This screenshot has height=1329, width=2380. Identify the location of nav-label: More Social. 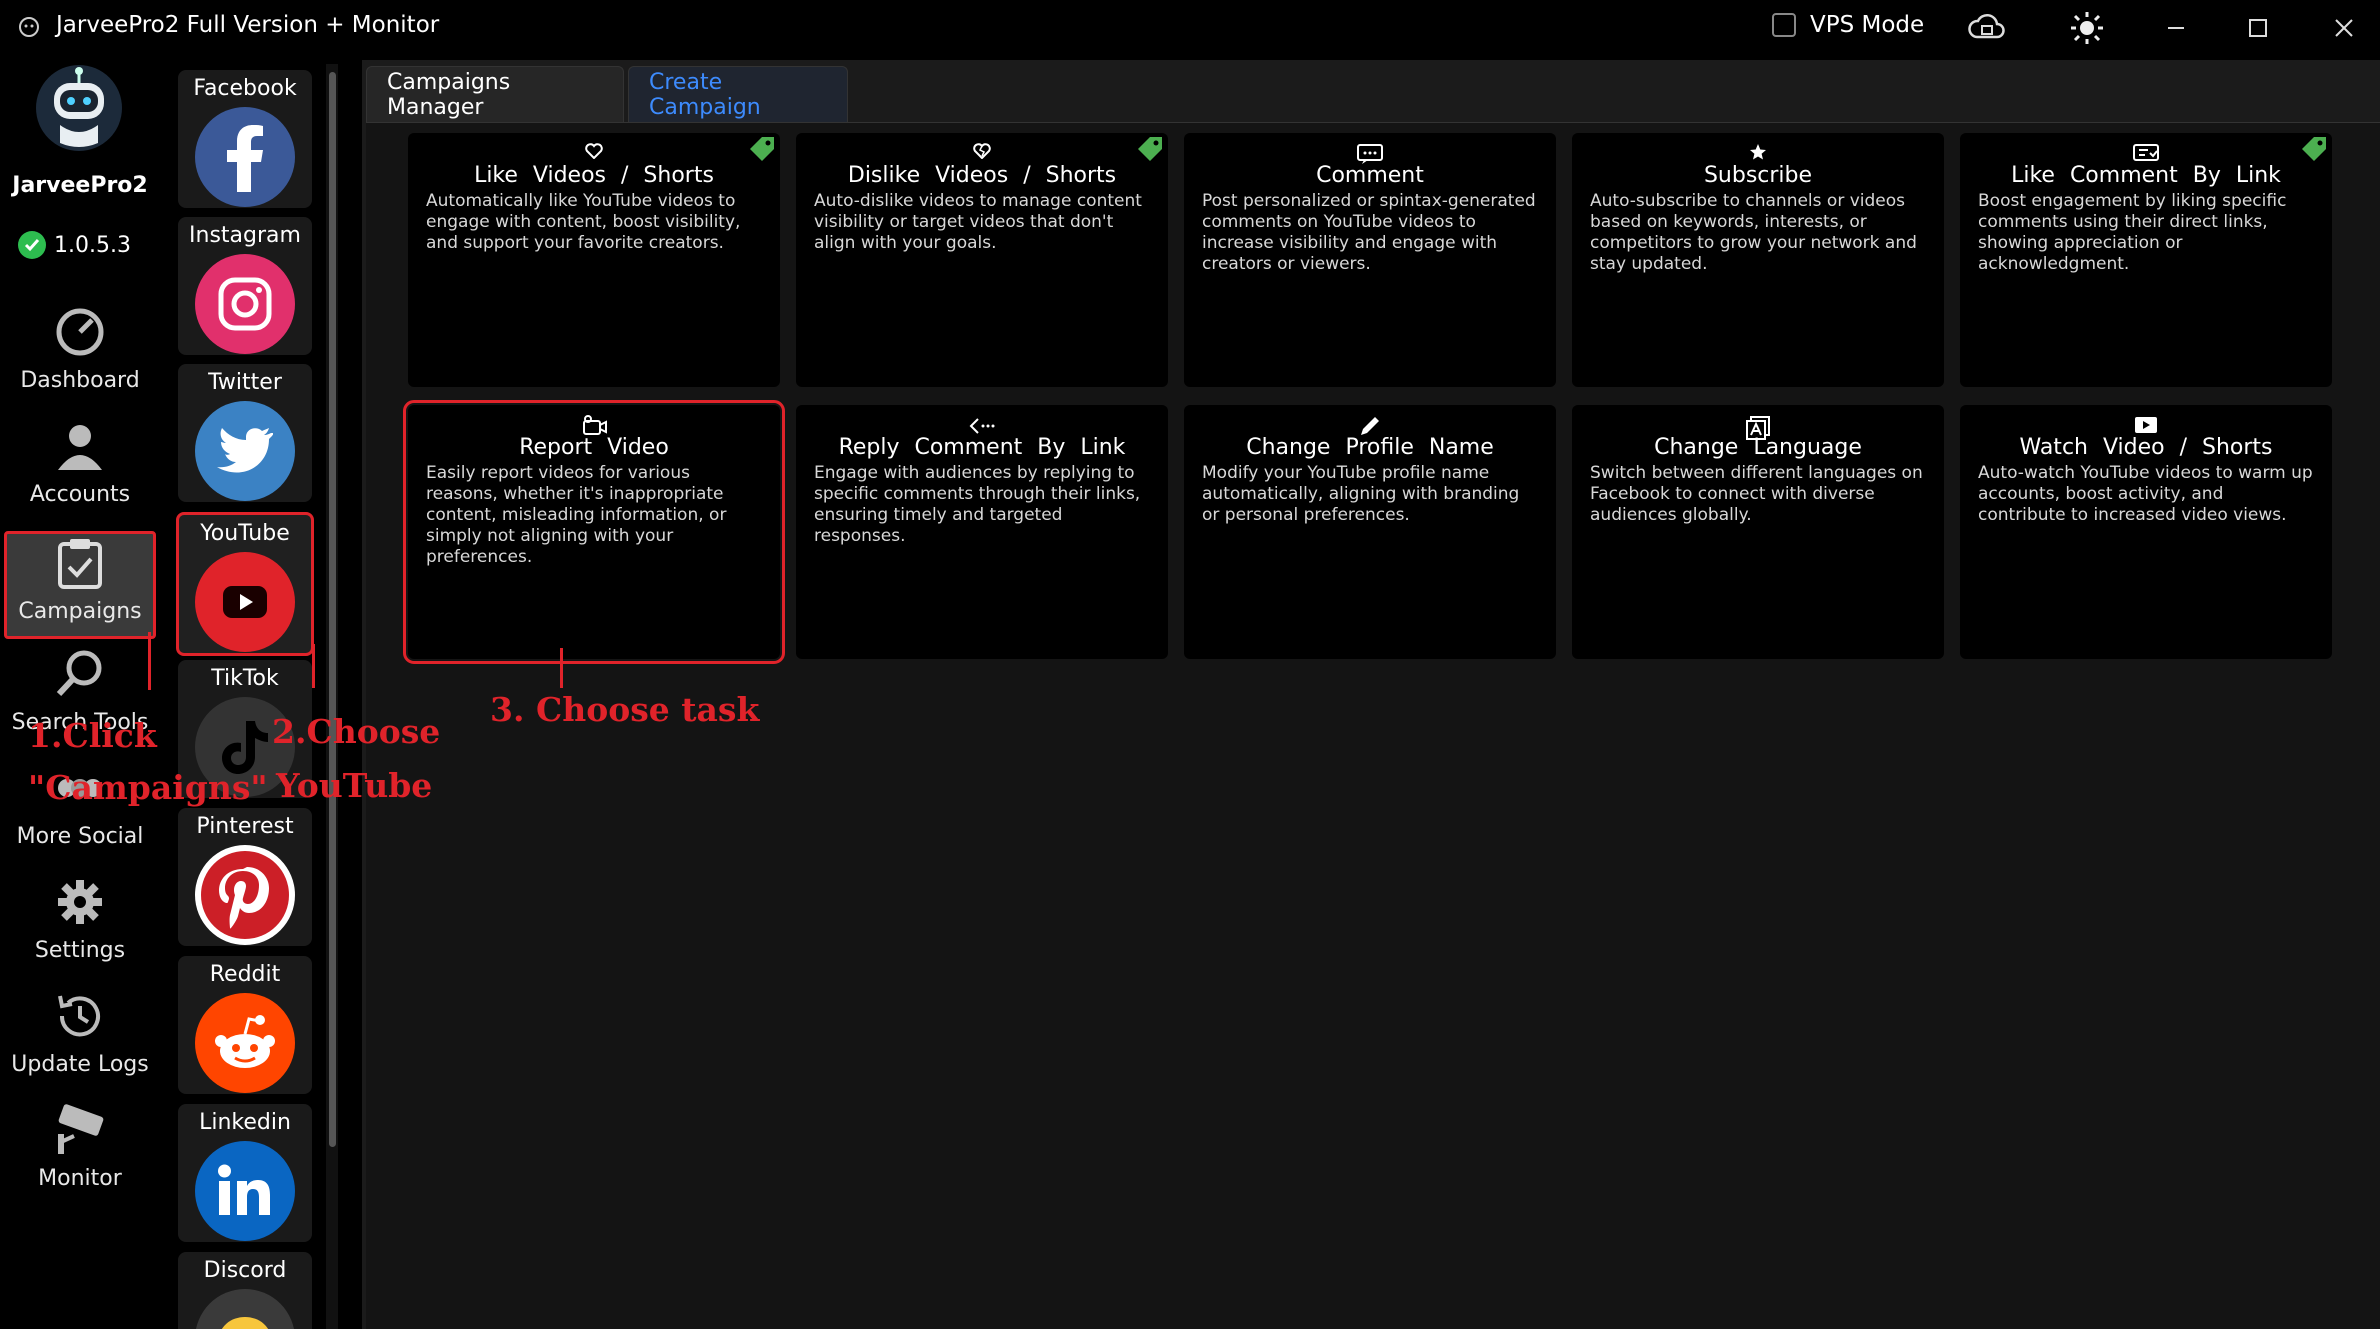
(80, 836).